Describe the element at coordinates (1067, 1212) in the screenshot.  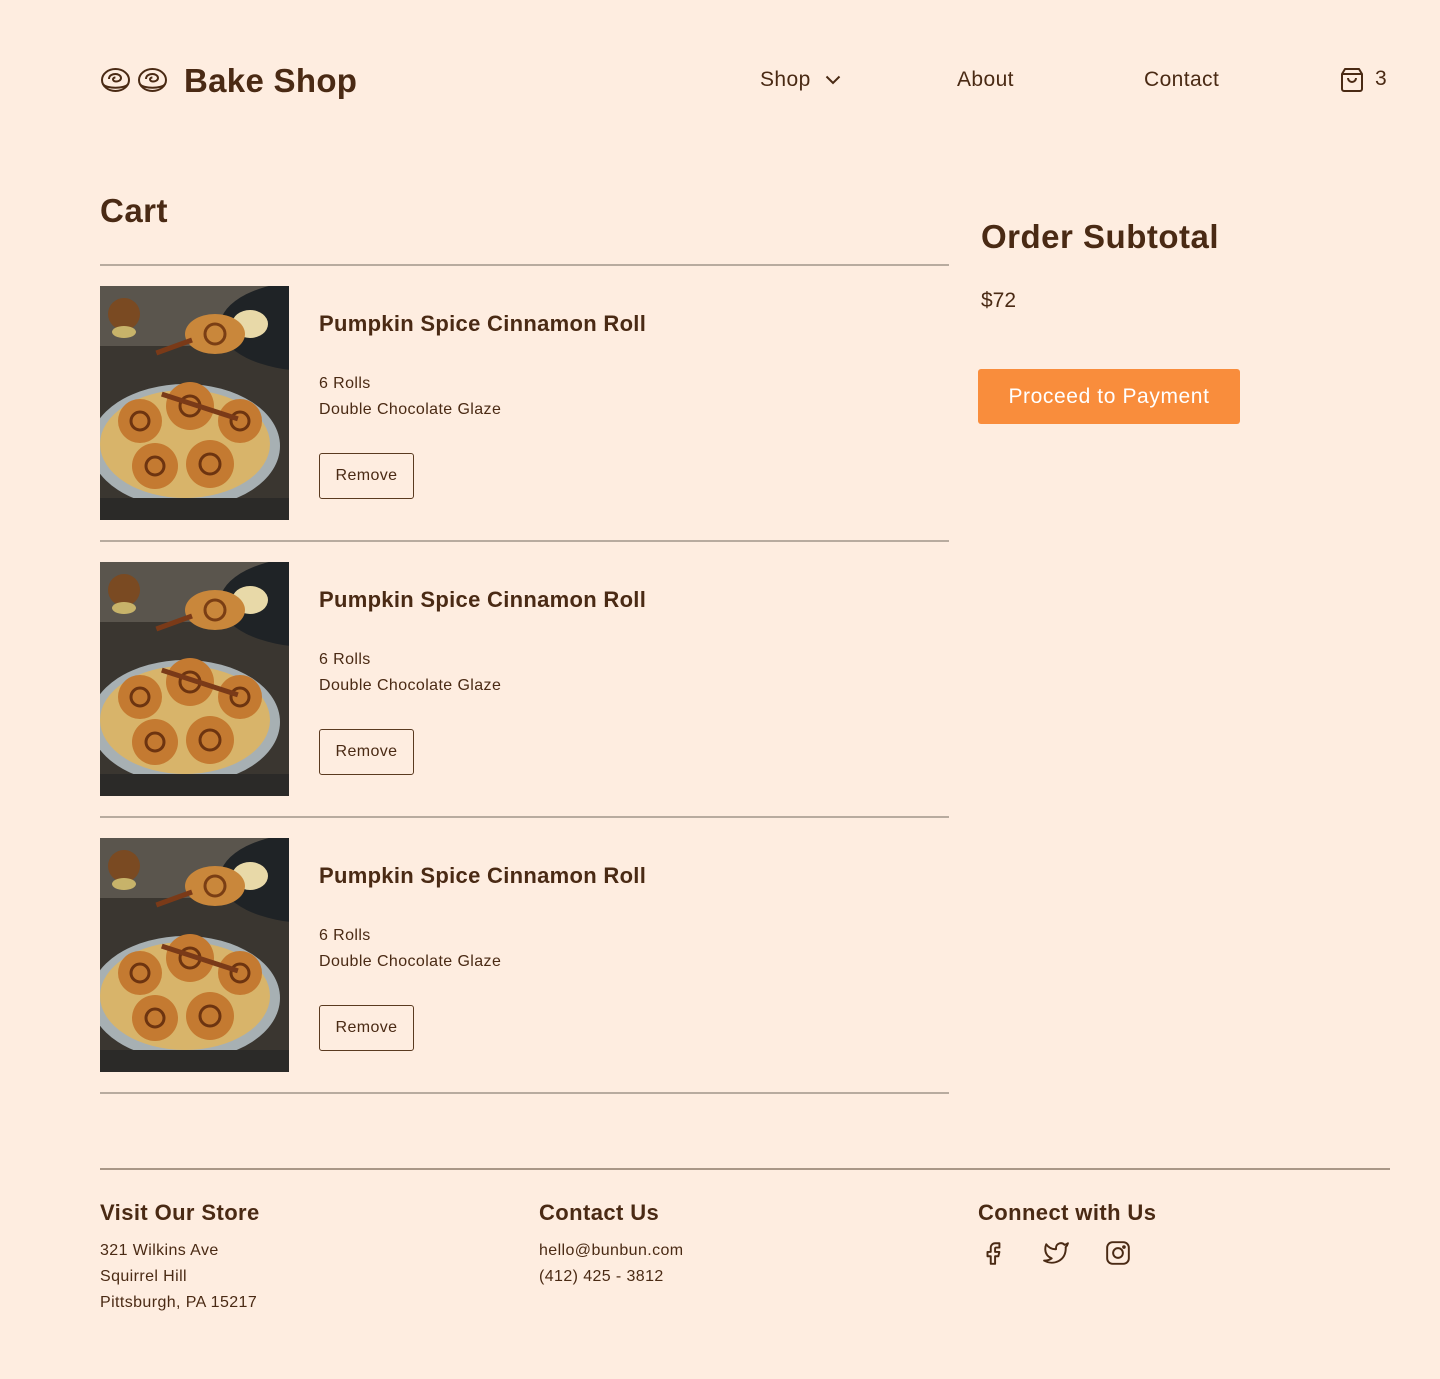
I see `footer-social-title: Connect with Us` at that location.